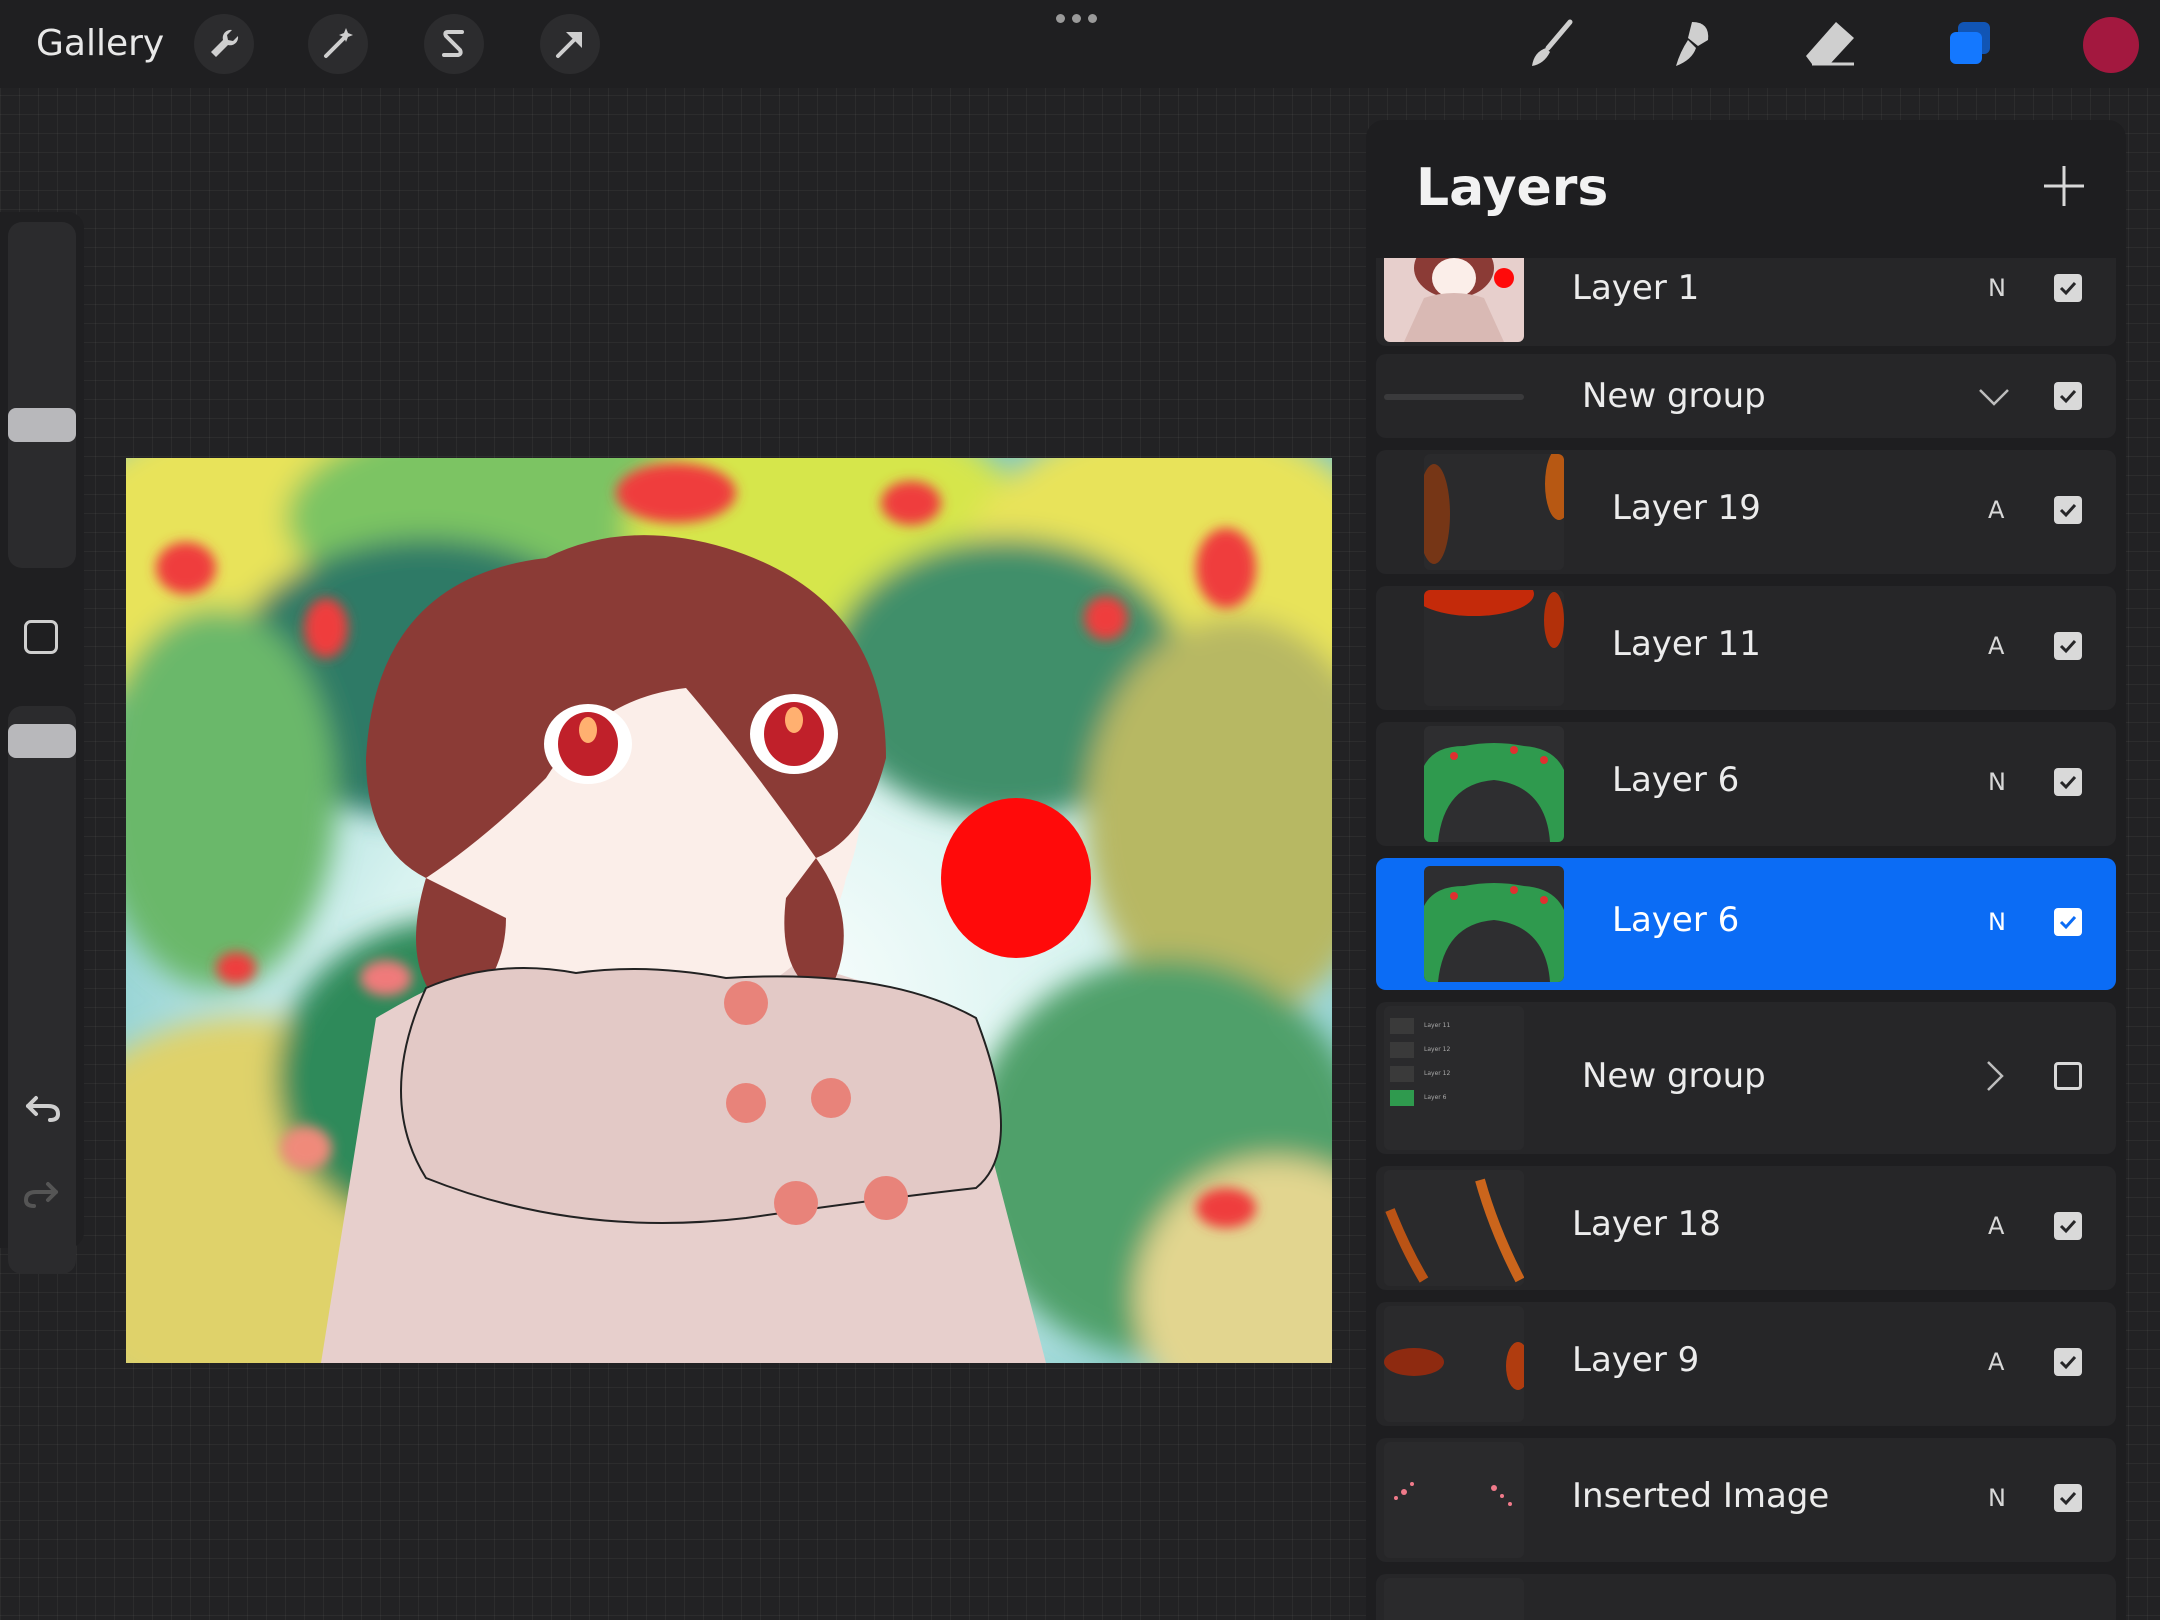  I want to click on layer-row: Layer 6 N, so click(1746, 784).